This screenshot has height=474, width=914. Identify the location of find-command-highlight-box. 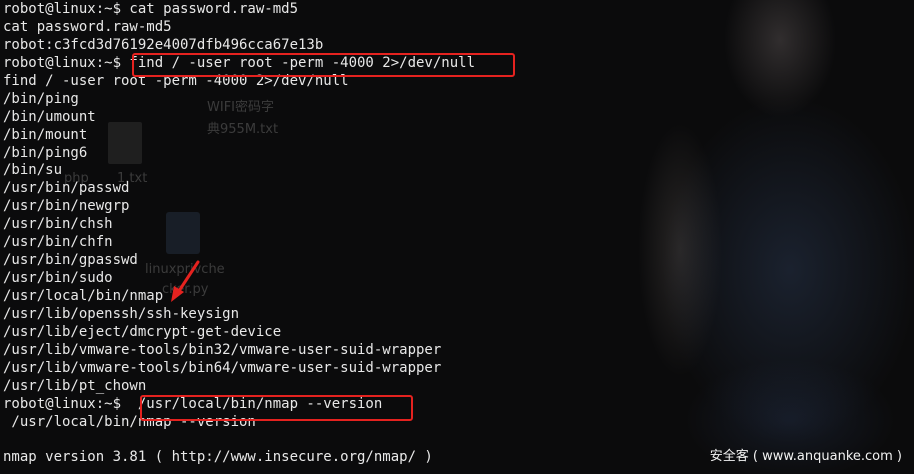
(323, 65).